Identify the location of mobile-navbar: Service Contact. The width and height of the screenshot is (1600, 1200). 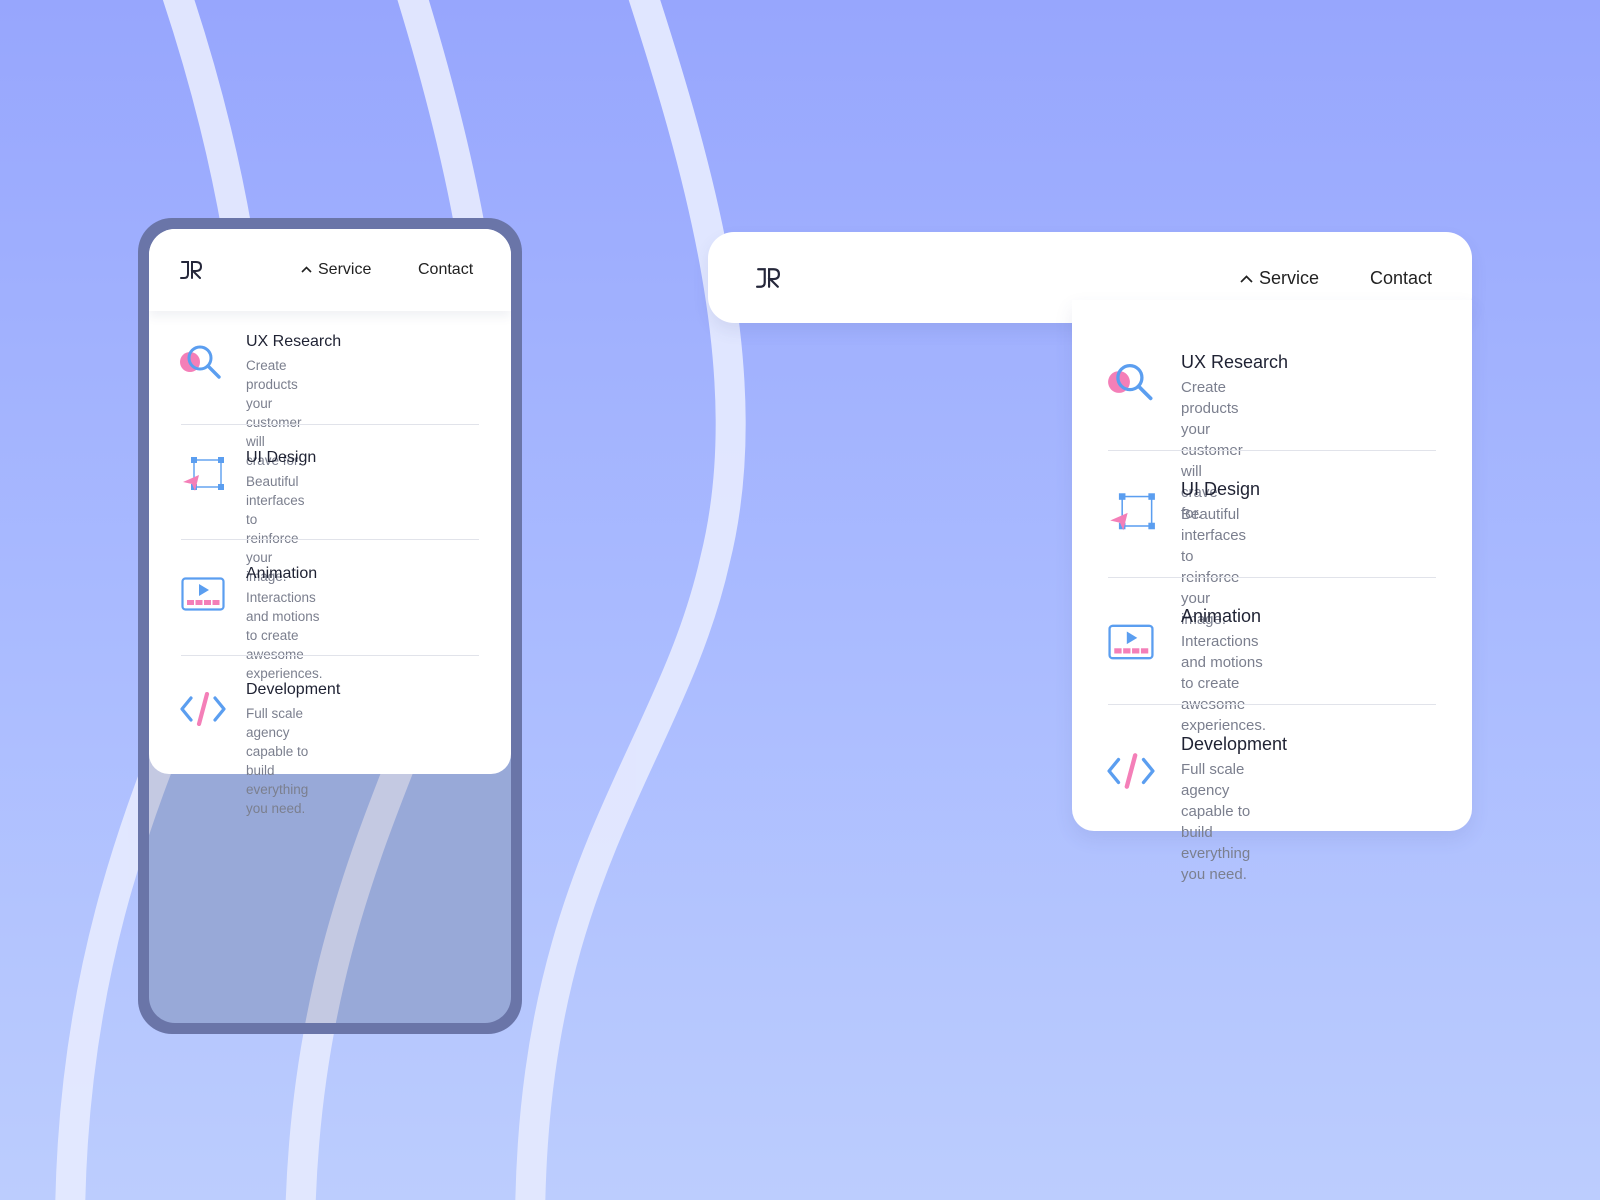
(330, 270).